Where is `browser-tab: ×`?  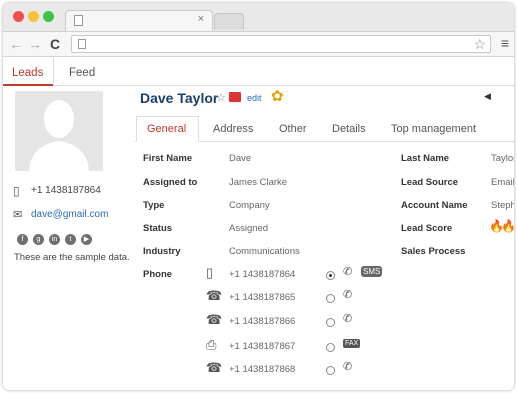
browser-tab: × is located at coordinates (139, 20).